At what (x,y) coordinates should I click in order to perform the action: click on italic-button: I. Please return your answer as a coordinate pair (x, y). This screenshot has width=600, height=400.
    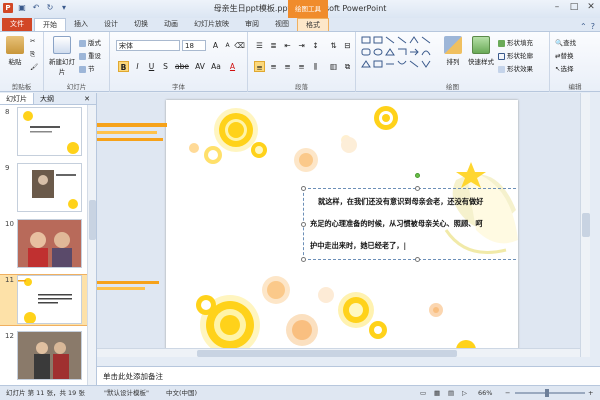
    Looking at the image, I should click on (137, 66).